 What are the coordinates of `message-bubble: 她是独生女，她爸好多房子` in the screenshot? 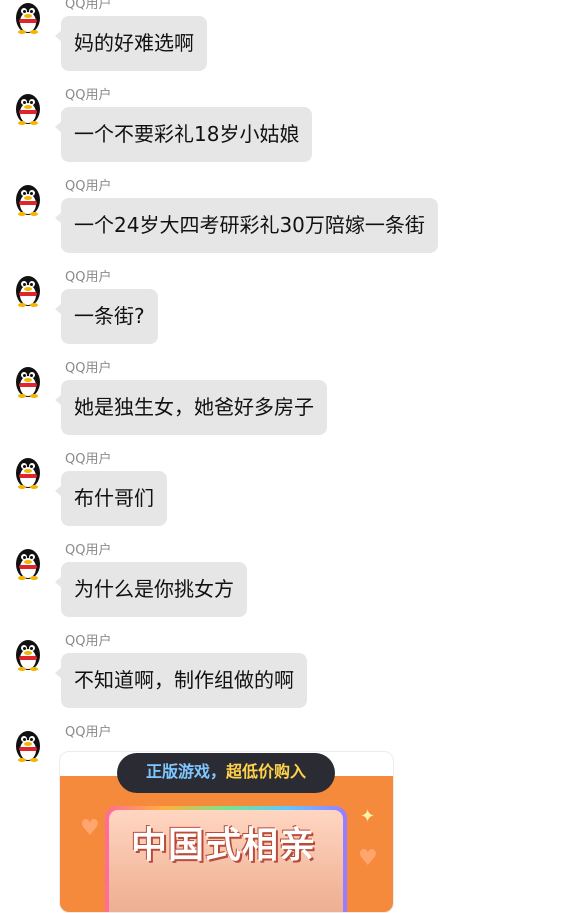 It's located at (191, 407).